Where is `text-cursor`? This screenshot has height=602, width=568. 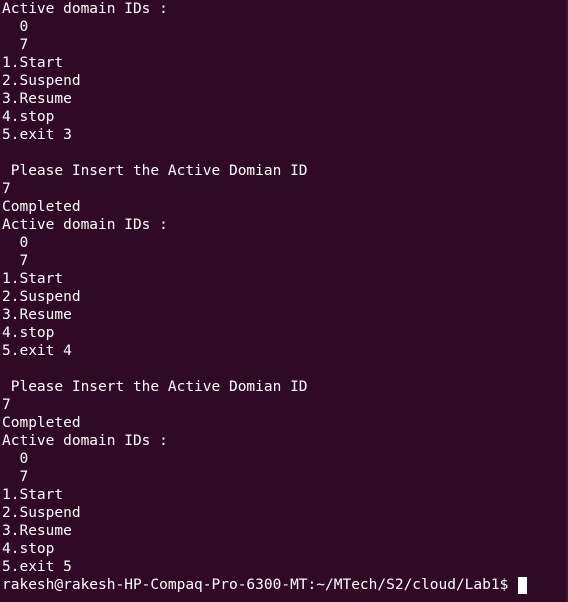
text-cursor is located at coordinates (523, 585).